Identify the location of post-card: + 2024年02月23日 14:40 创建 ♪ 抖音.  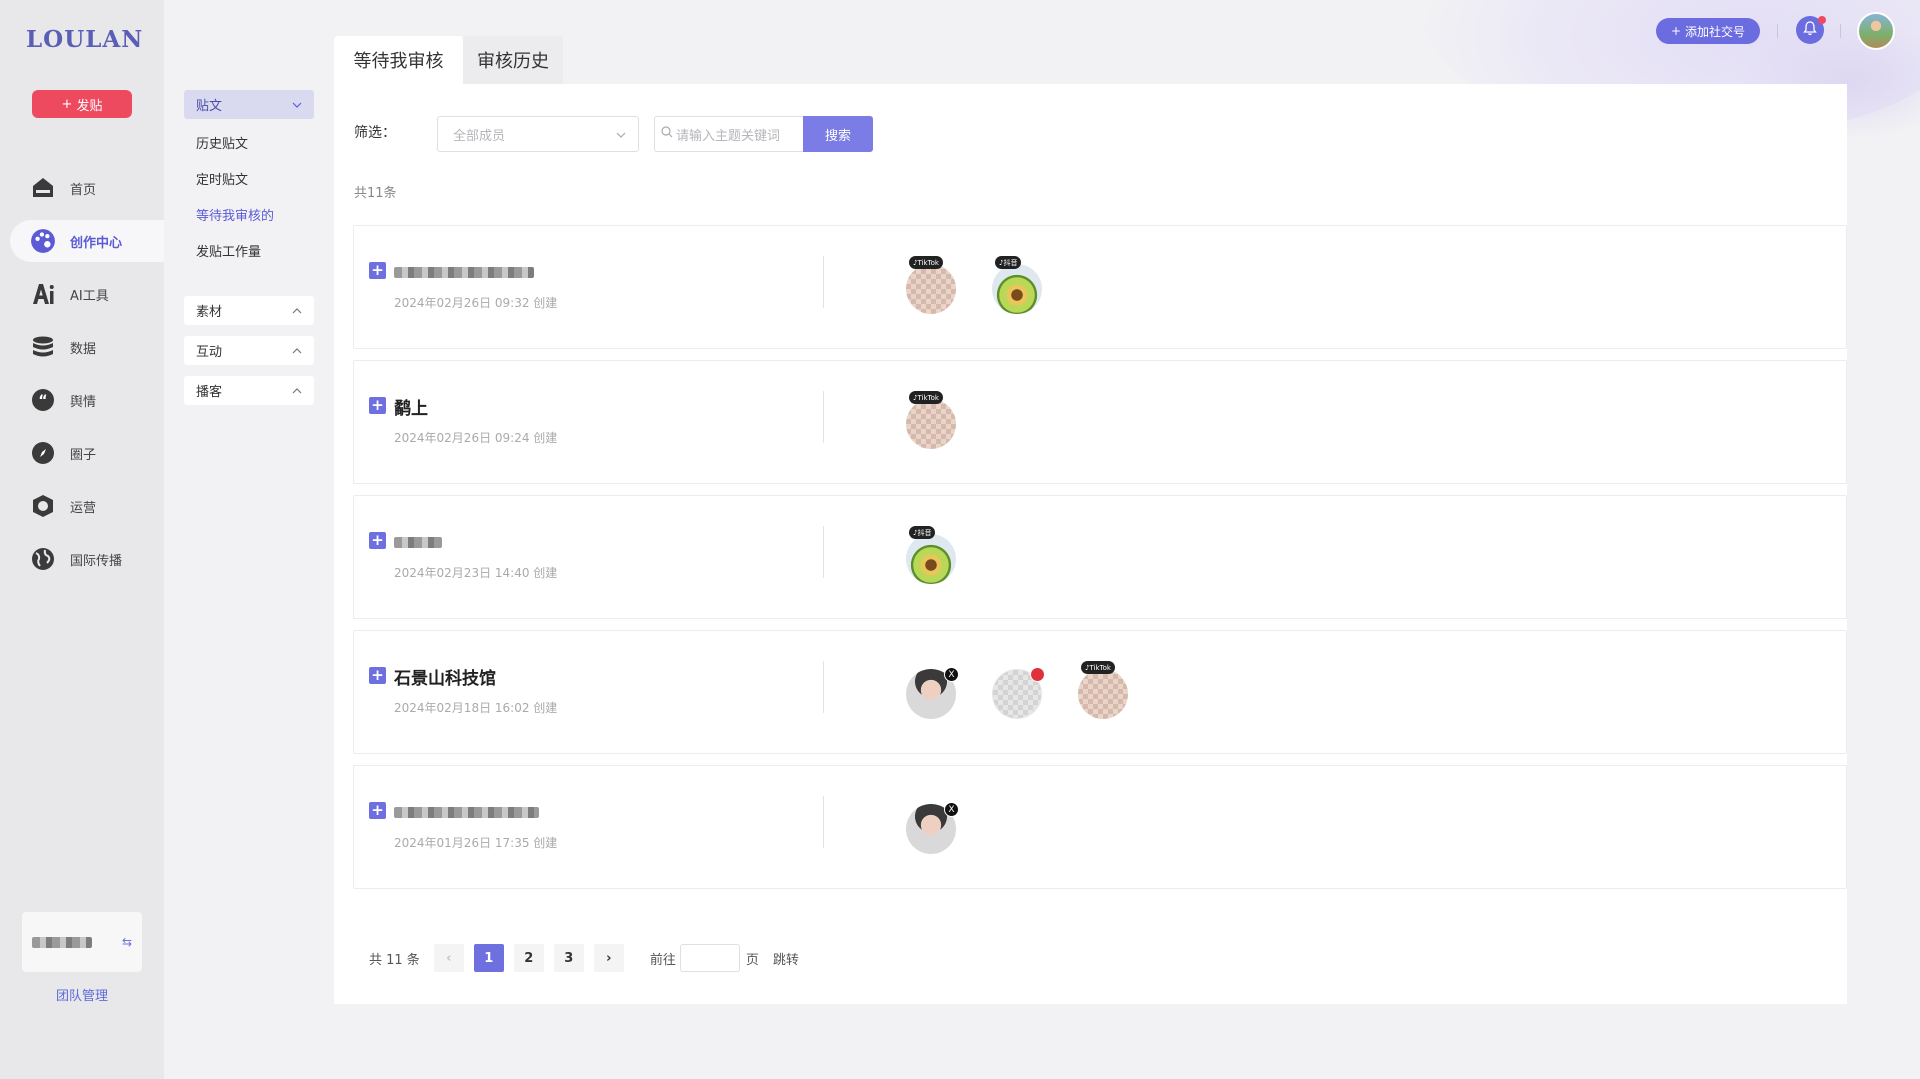
(1100, 557).